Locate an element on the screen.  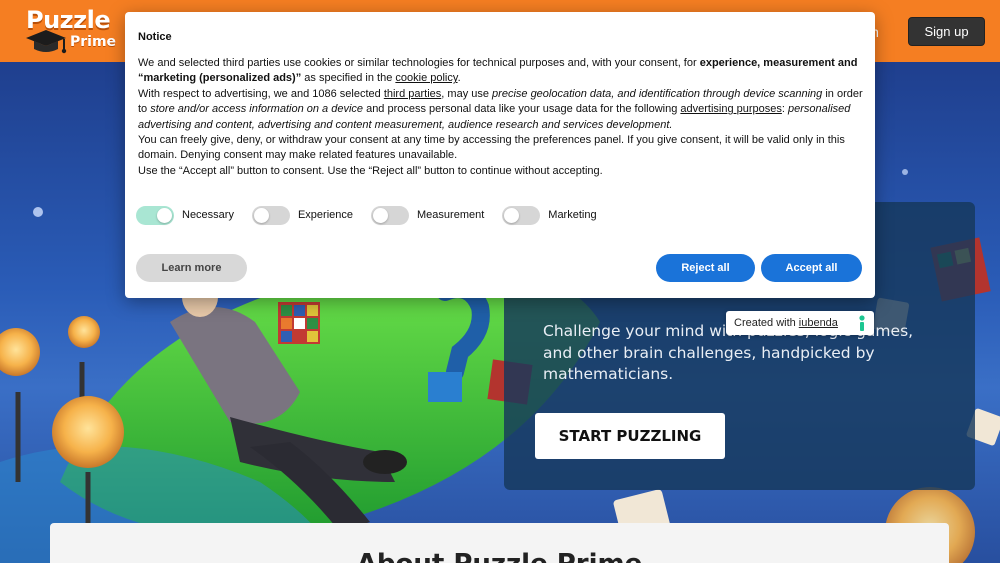
toggle-marketing: Marketing is located at coordinates (549, 215).